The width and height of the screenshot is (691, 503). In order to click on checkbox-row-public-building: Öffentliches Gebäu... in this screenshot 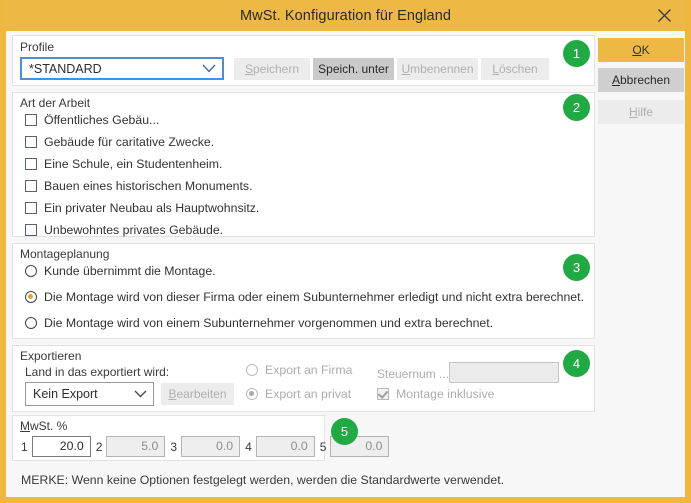, I will do `click(92, 120)`.